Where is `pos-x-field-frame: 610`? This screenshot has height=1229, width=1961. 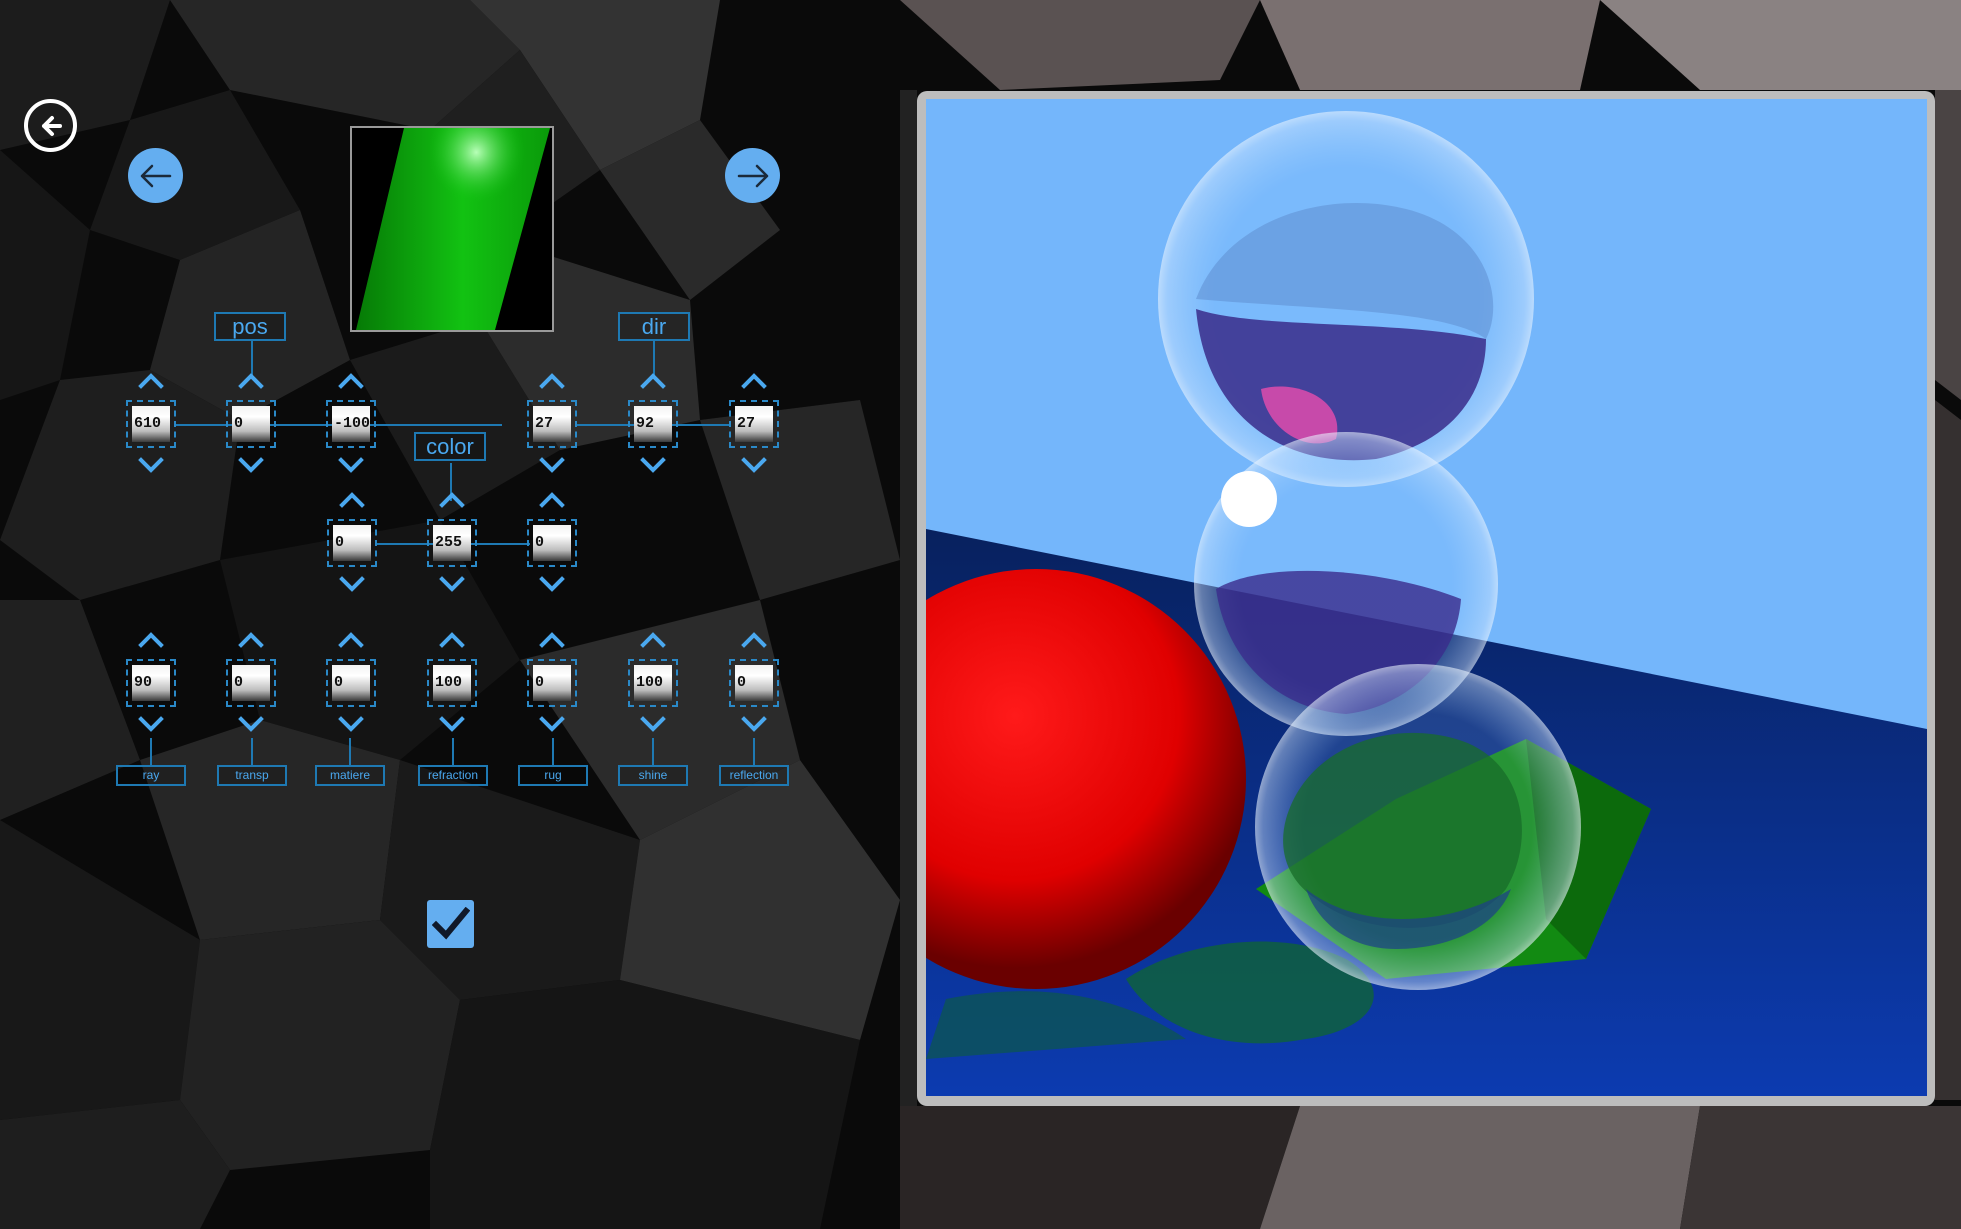
pos-x-field-frame: 610 is located at coordinates (151, 424).